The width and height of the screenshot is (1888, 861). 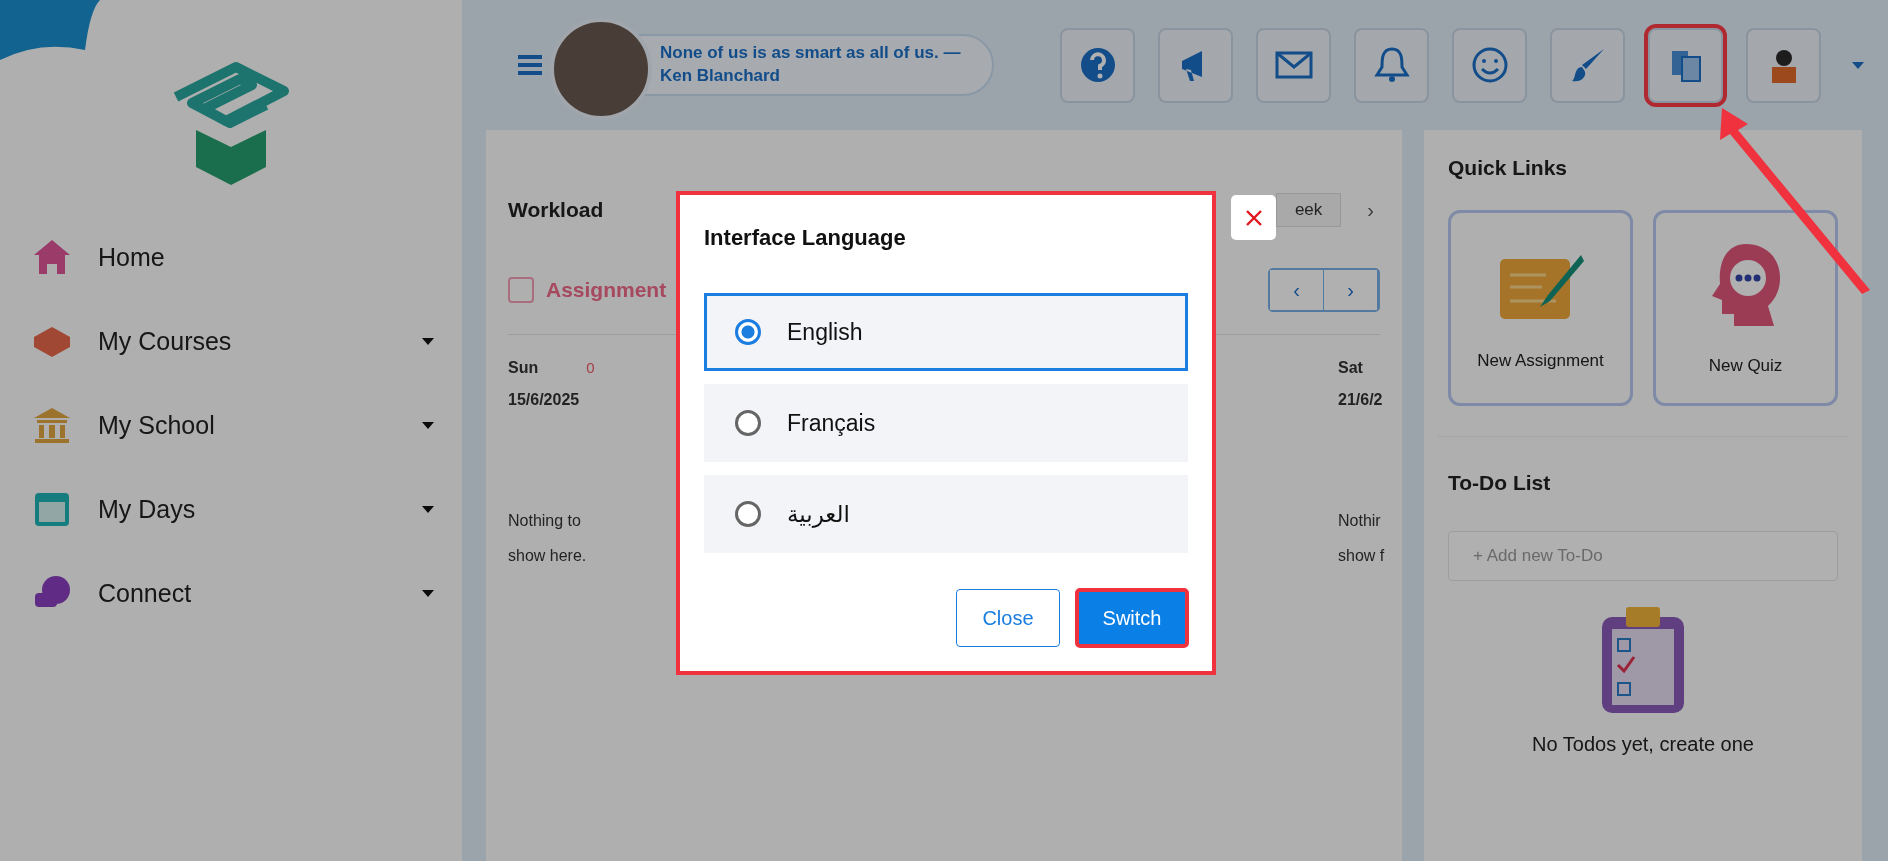 I want to click on smiley-icon, so click(x=1489, y=65).